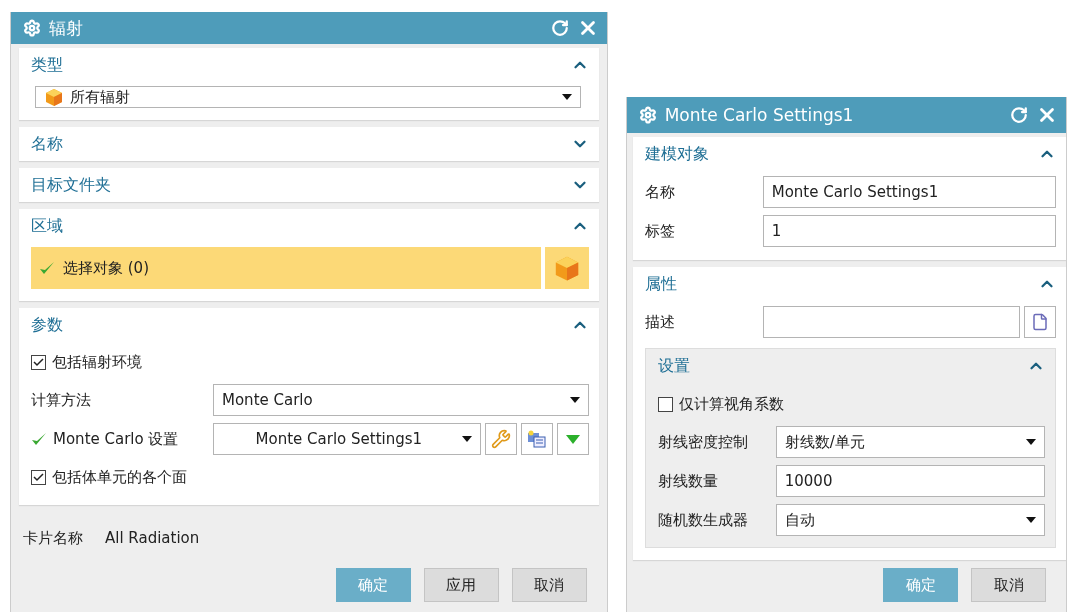 The image size is (1067, 612). I want to click on table-icon, so click(536, 439).